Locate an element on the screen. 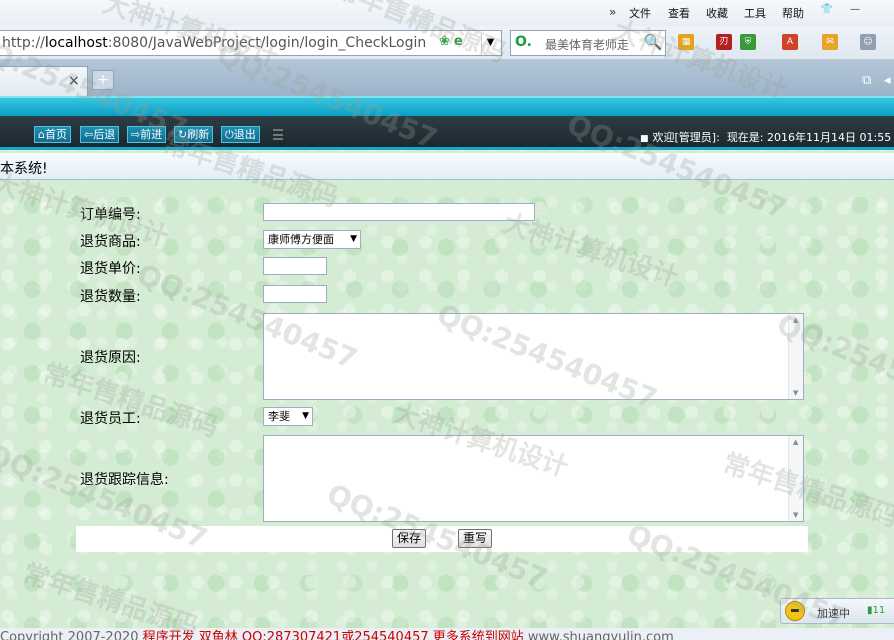 The width and height of the screenshot is (894, 640). logout-button: ⏻退出 is located at coordinates (240, 134).